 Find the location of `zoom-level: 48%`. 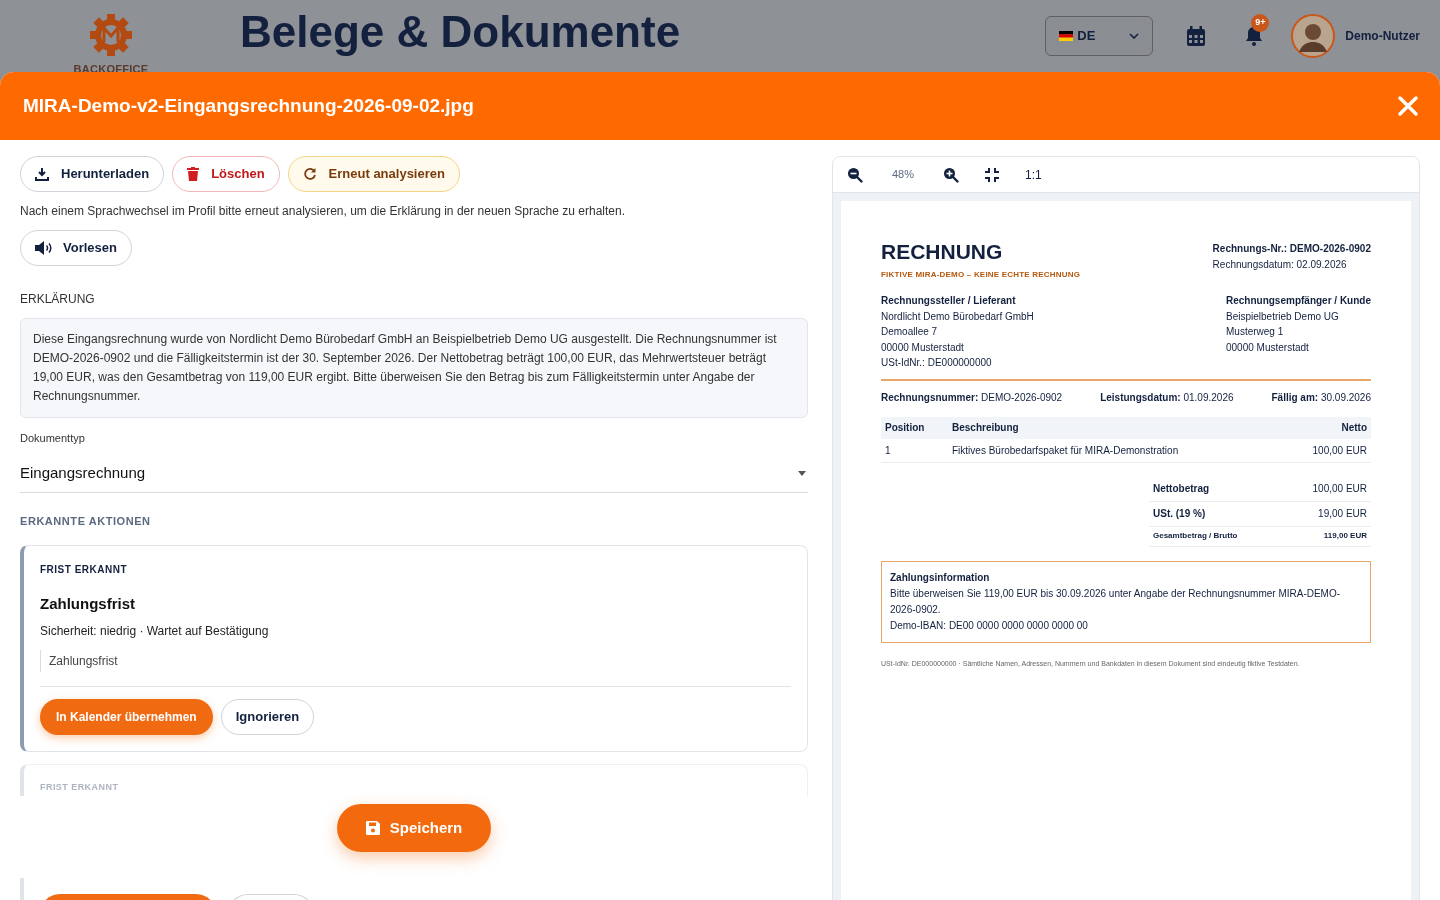

zoom-level: 48% is located at coordinates (903, 175).